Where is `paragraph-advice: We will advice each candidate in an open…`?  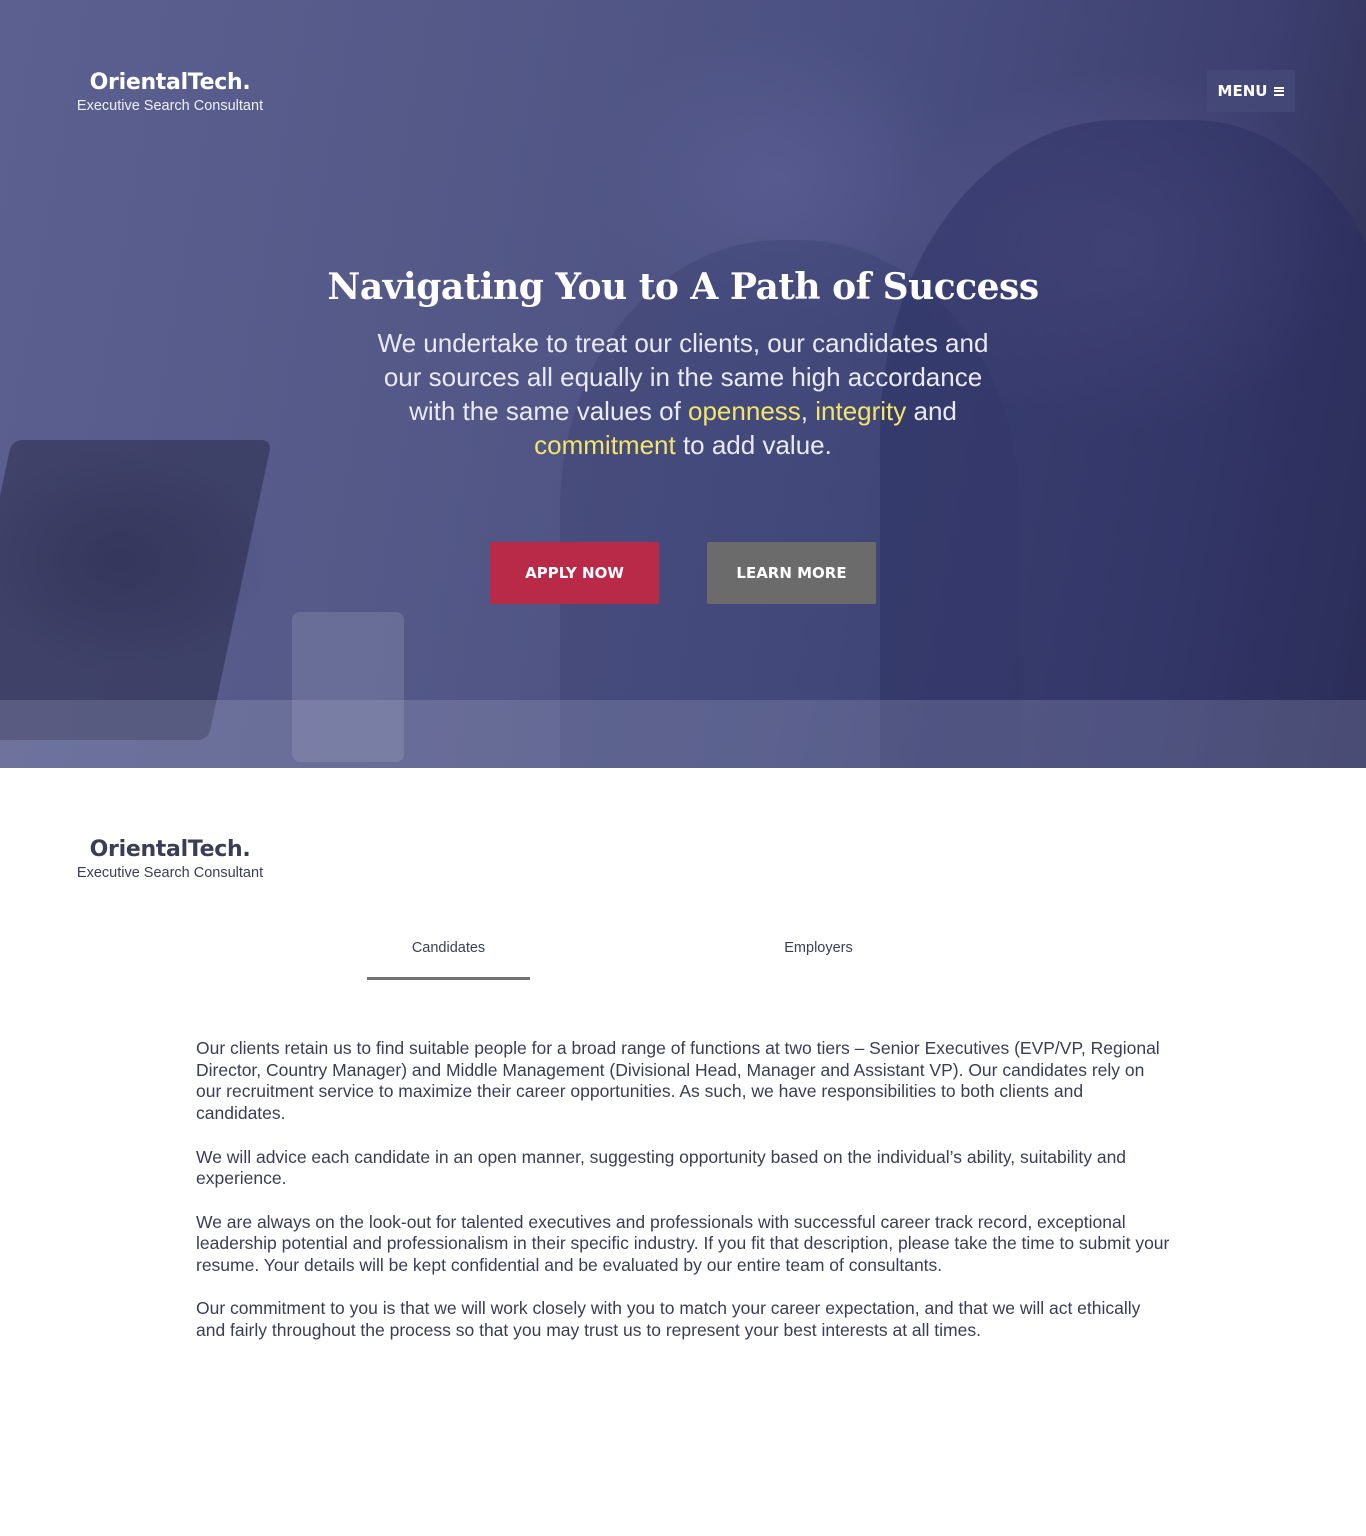
paragraph-advice: We will advice each candidate in an open… is located at coordinates (661, 1167).